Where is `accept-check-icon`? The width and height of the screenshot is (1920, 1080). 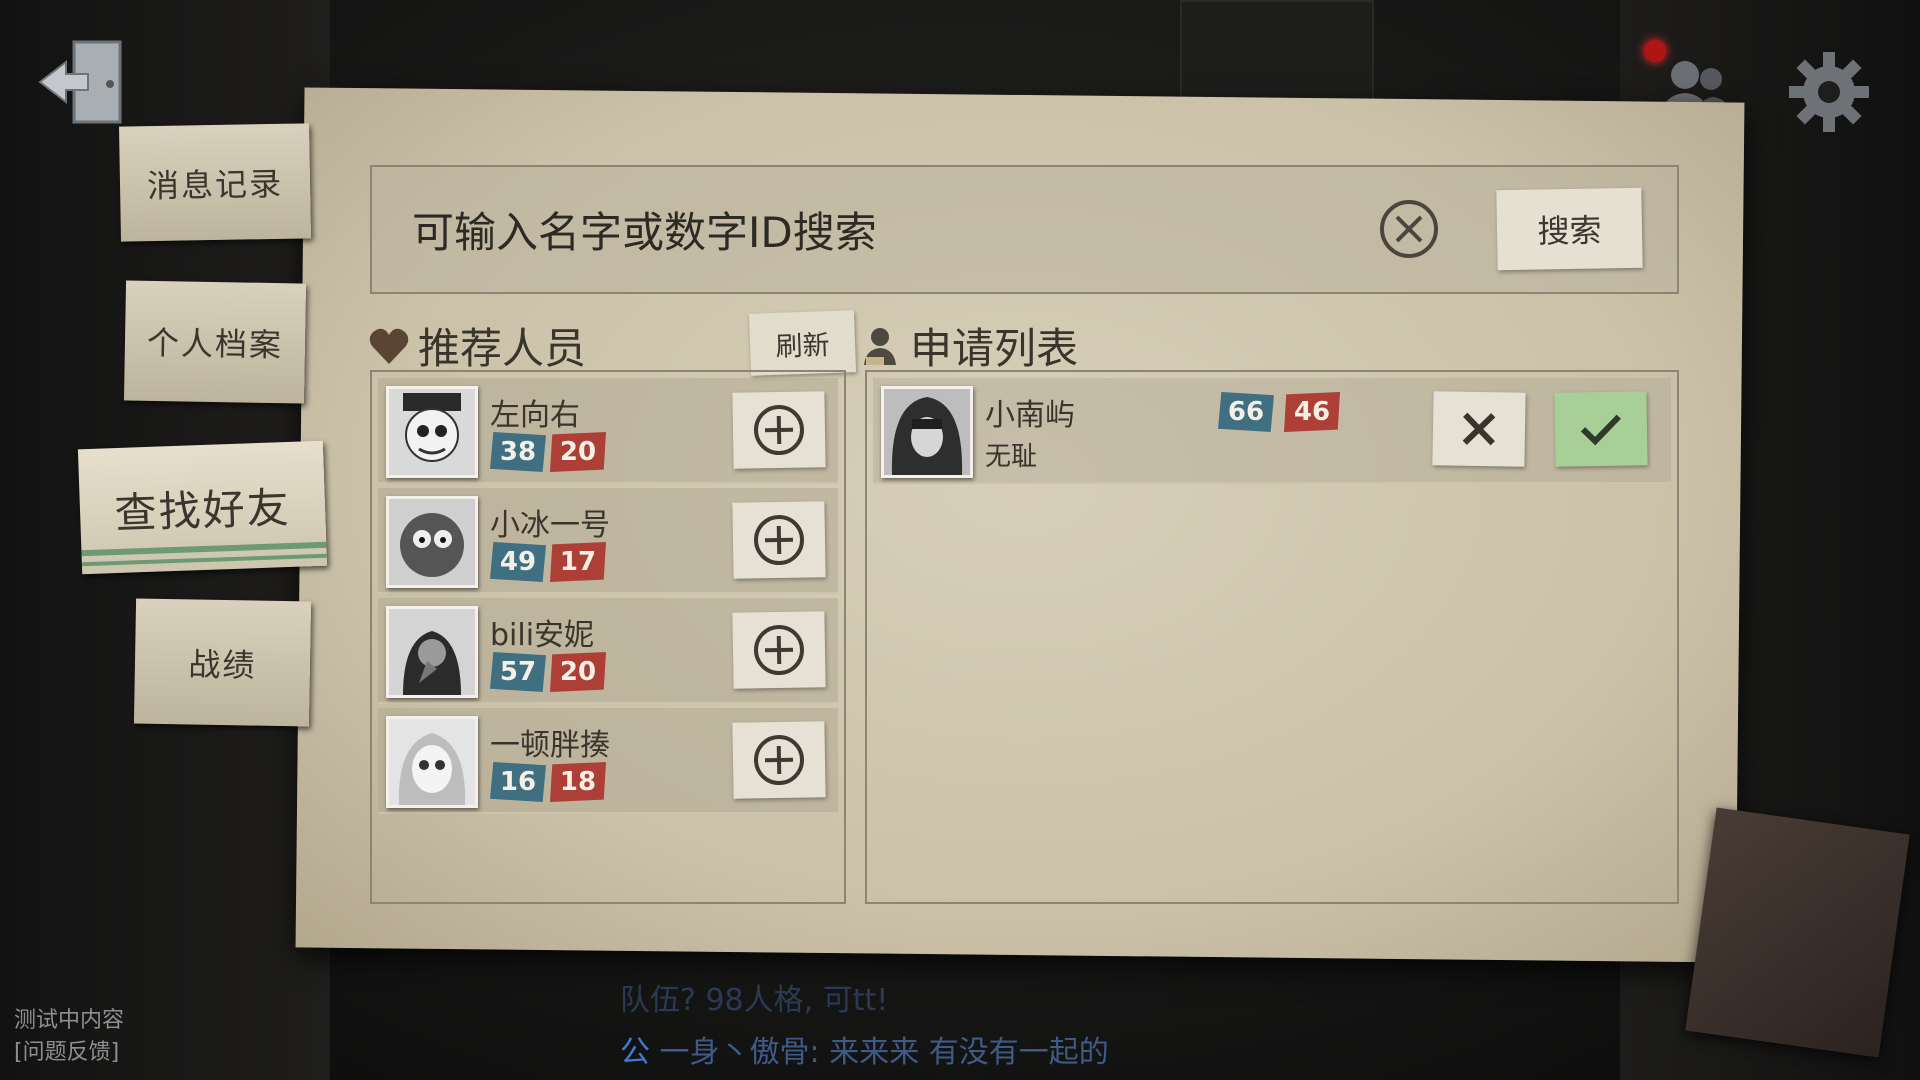
accept-check-icon is located at coordinates (1600, 430).